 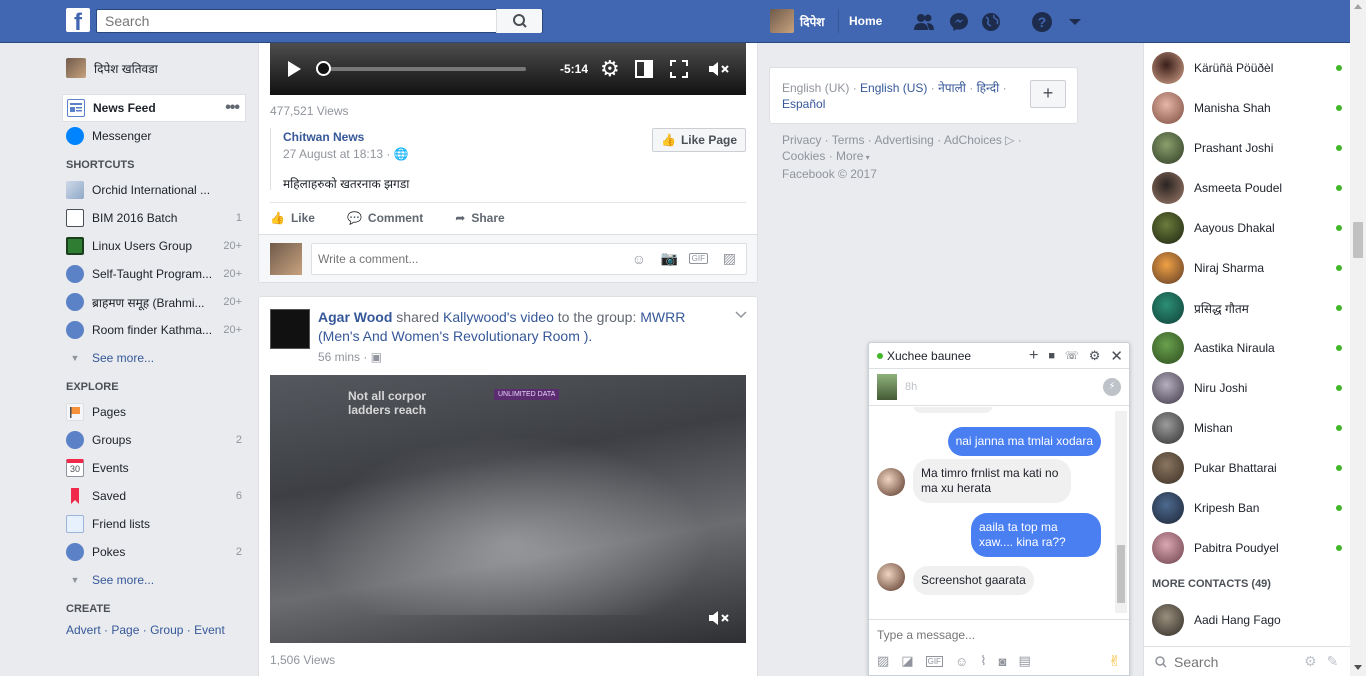 What do you see at coordinates (154, 136) in the screenshot?
I see `sidebar-item-messenger: Messenger` at bounding box center [154, 136].